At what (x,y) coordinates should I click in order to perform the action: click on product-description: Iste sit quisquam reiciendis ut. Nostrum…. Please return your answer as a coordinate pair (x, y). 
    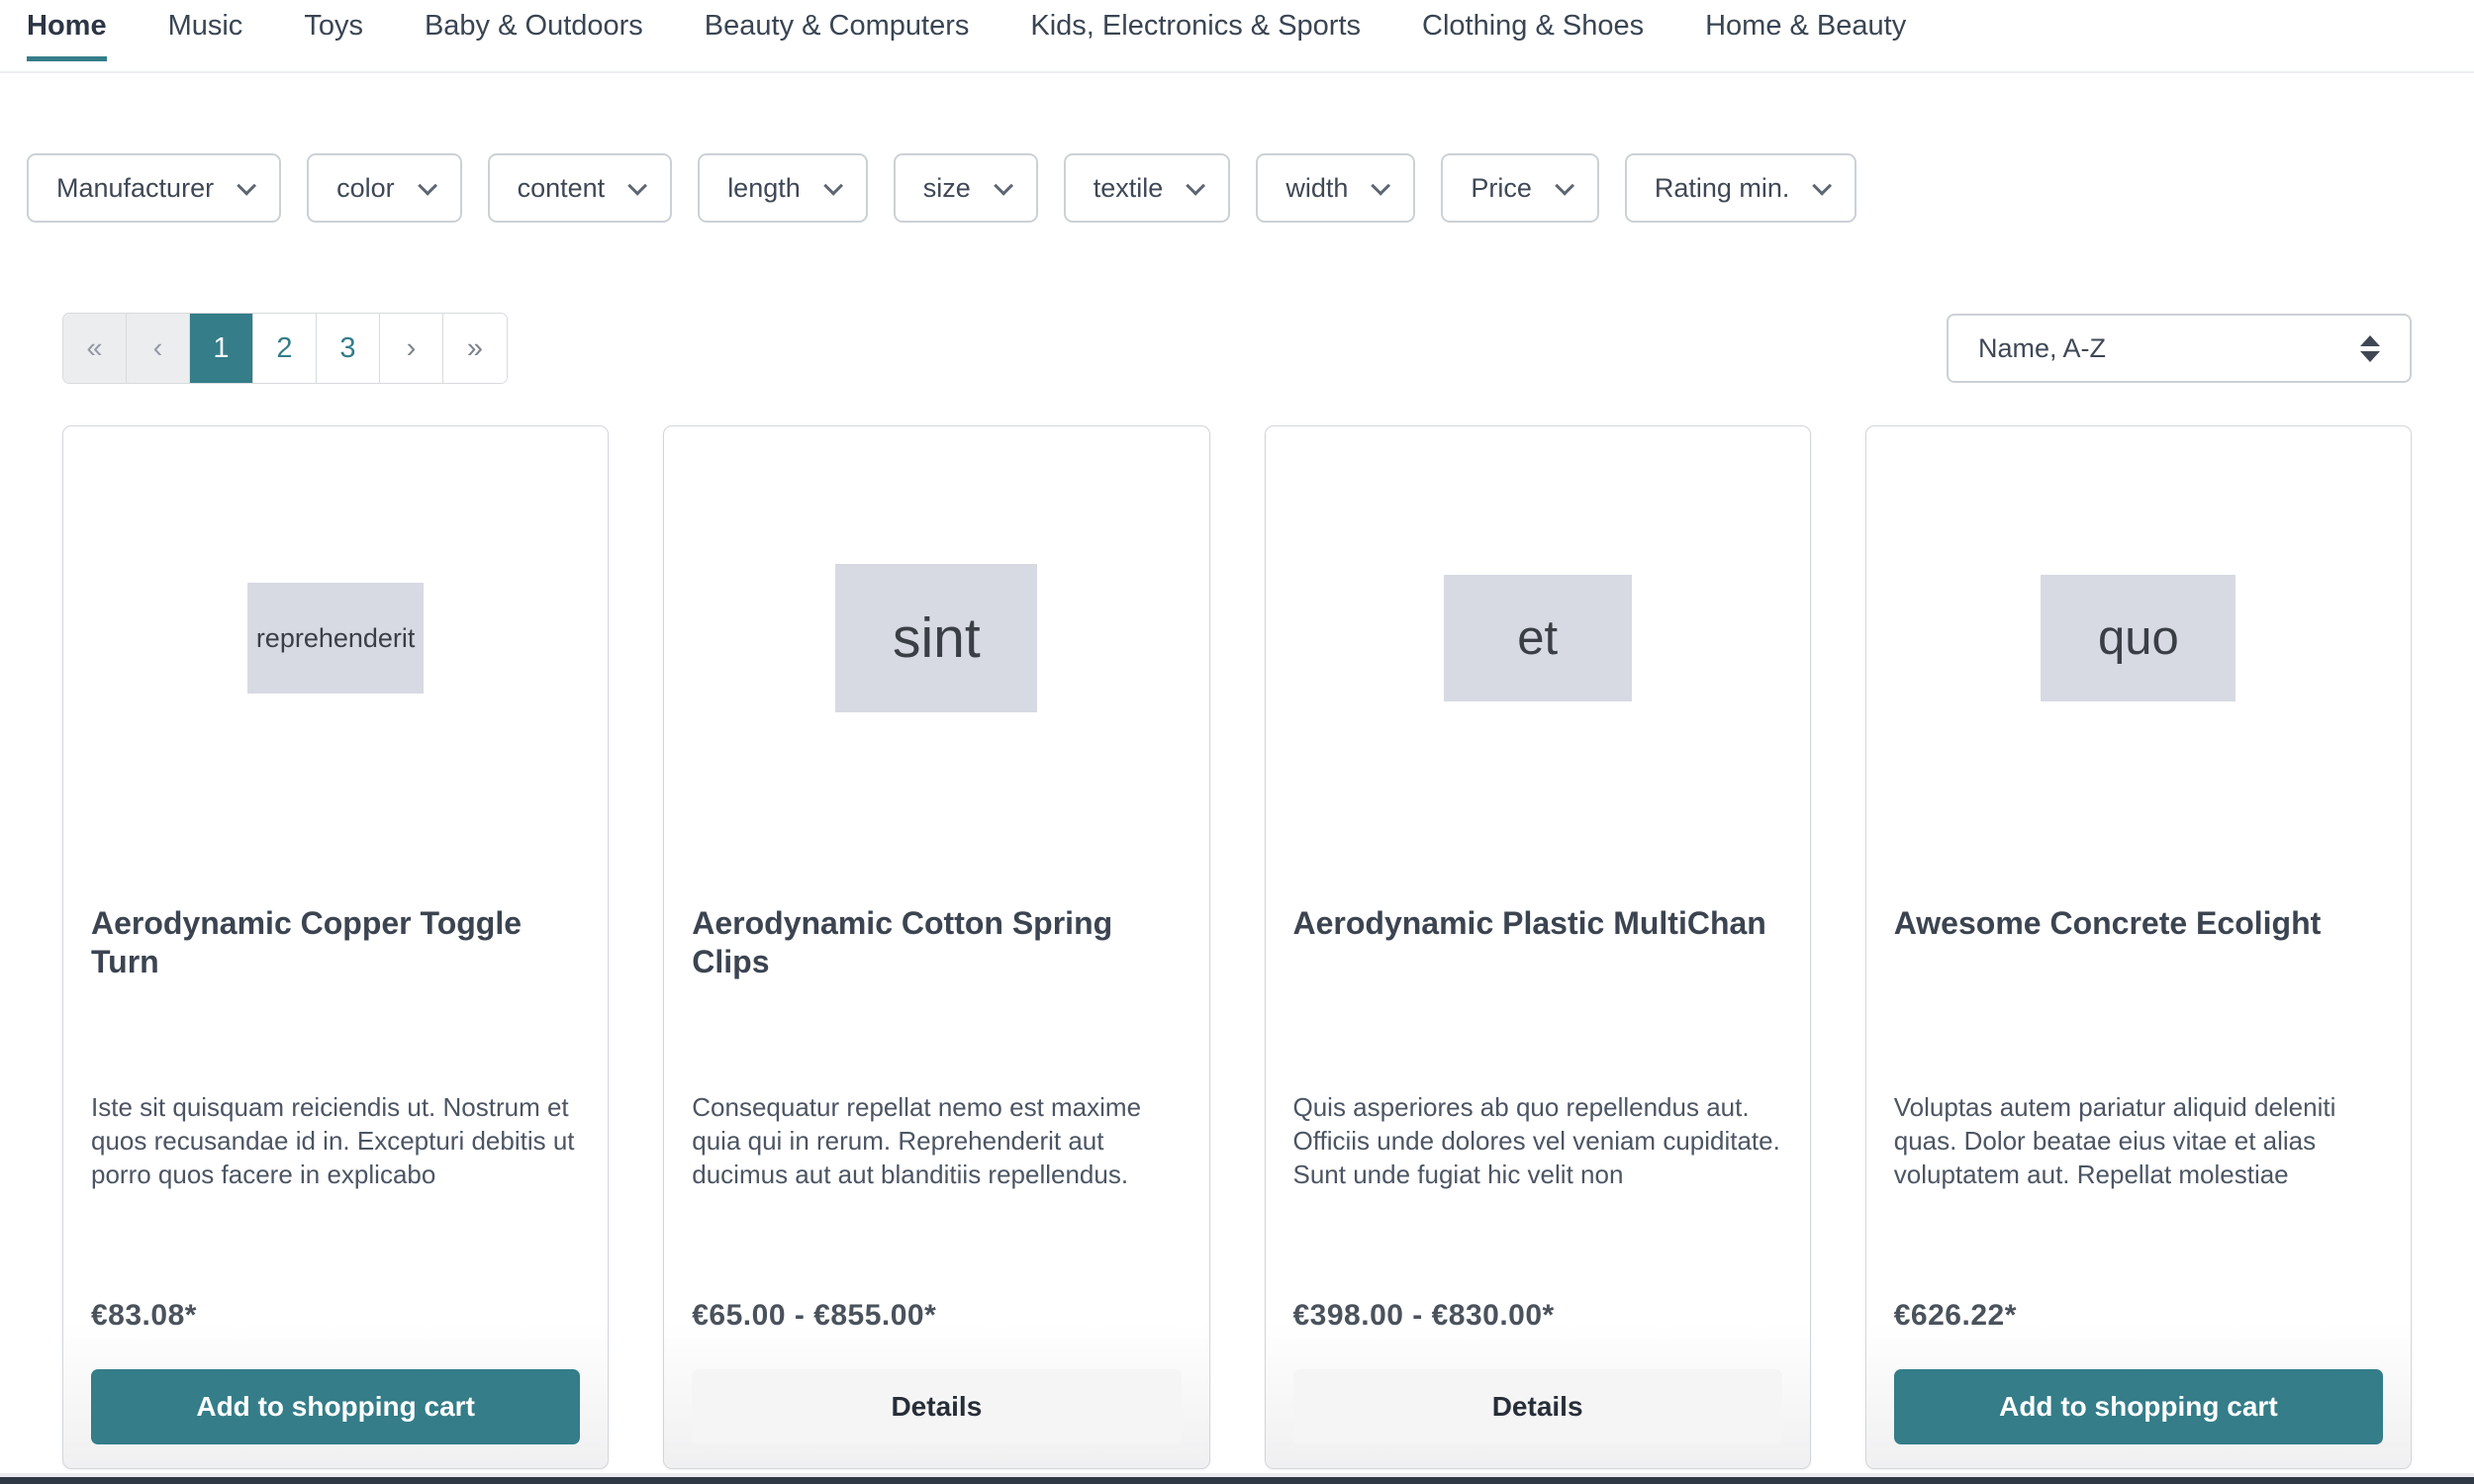
    Looking at the image, I should click on (333, 1140).